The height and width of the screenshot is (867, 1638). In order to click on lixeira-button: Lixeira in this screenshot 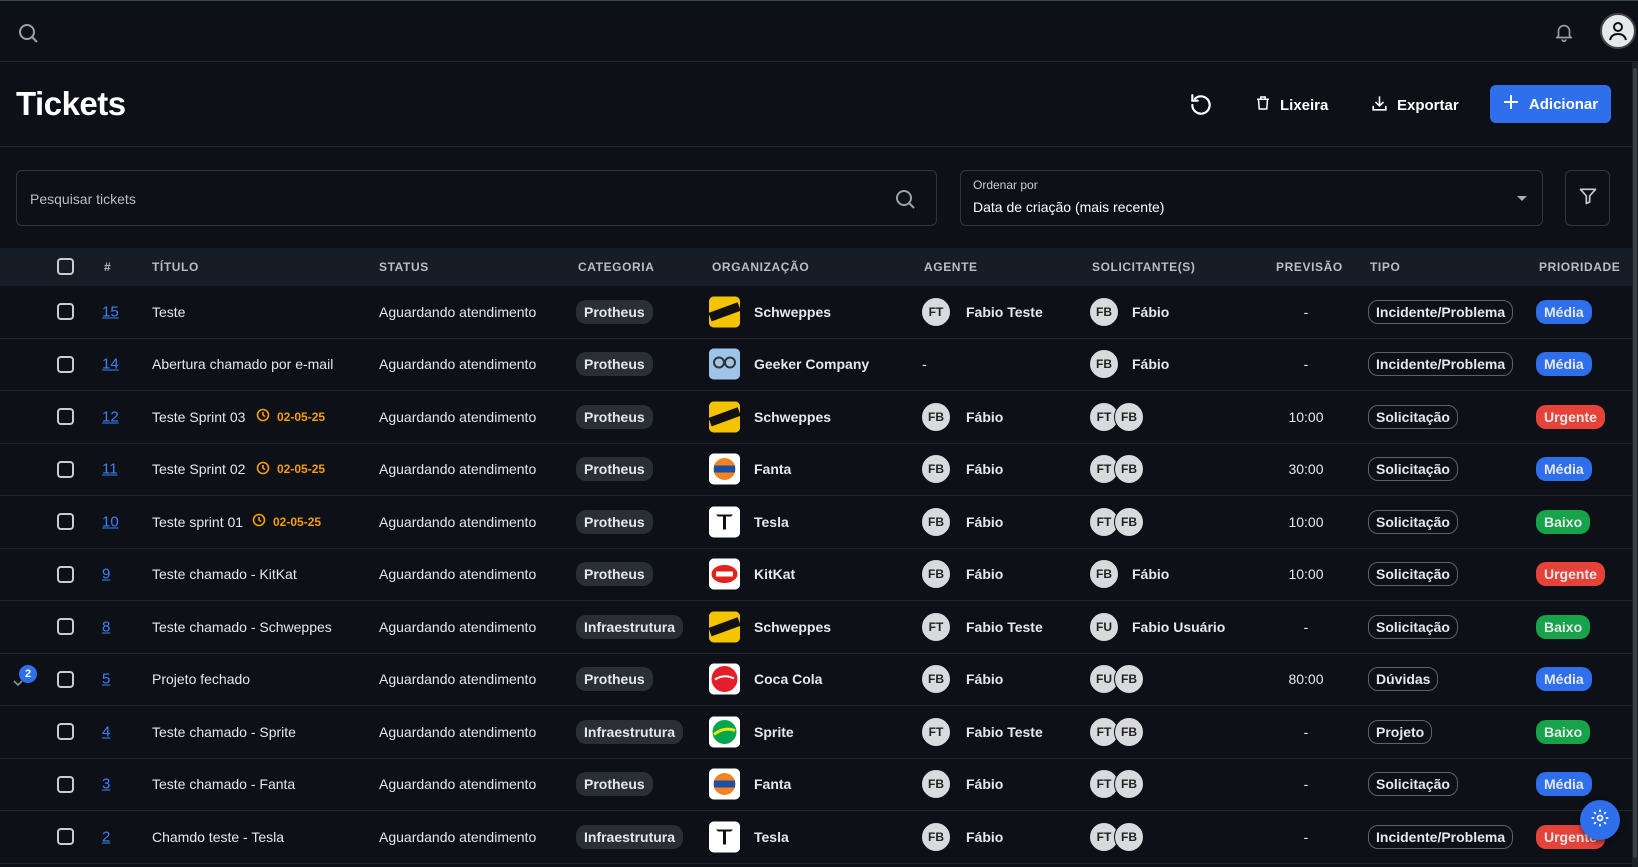, I will do `click(1291, 105)`.